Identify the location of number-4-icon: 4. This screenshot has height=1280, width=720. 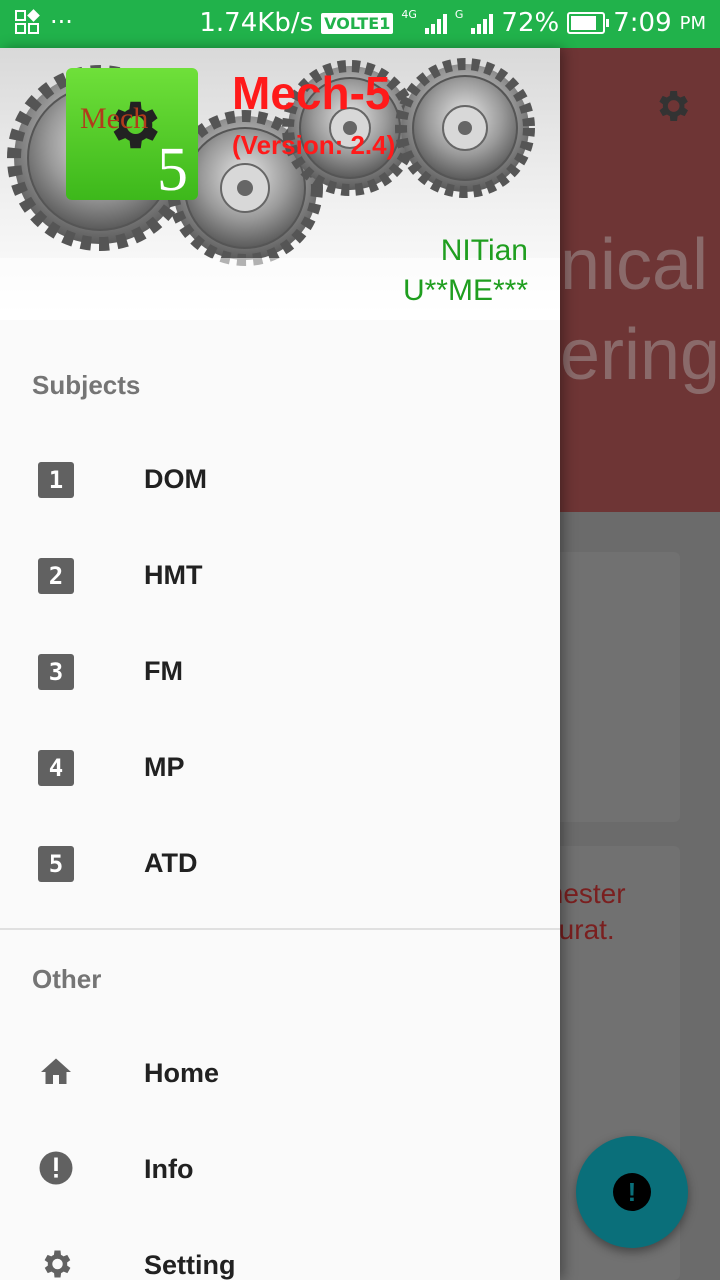
(56, 768).